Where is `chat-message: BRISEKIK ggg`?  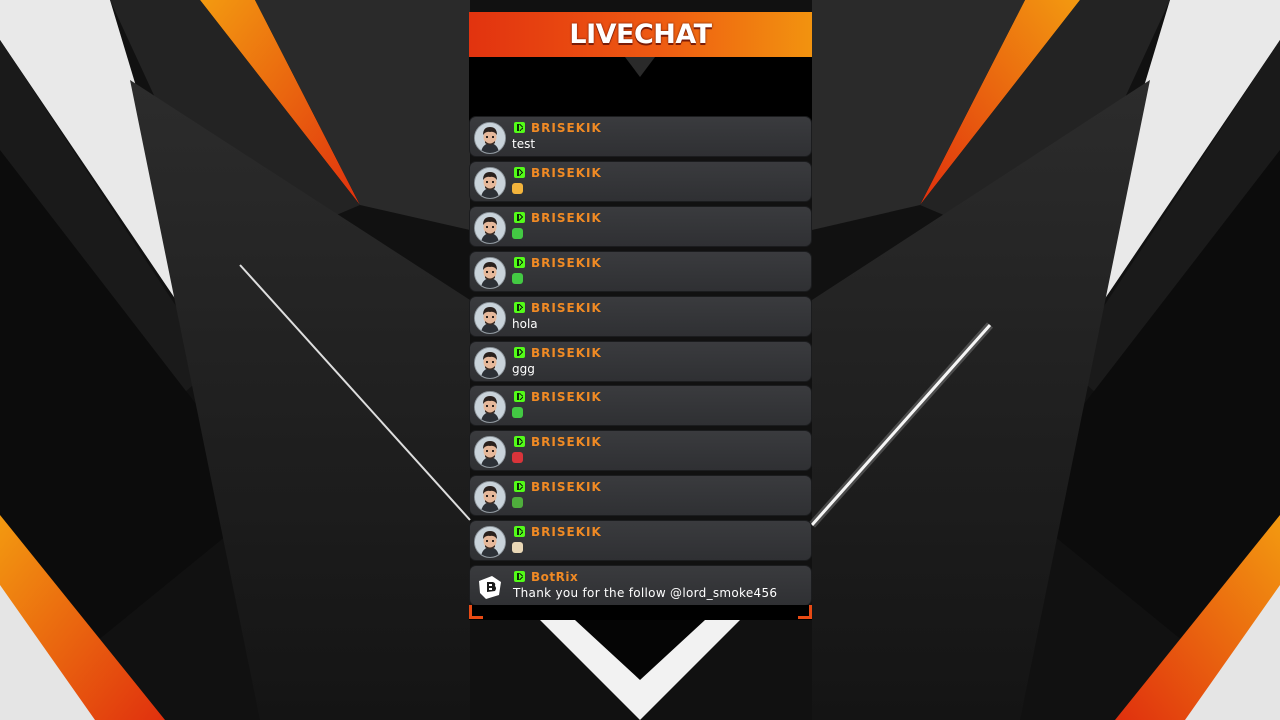 chat-message: BRISEKIK ggg is located at coordinates (640, 361).